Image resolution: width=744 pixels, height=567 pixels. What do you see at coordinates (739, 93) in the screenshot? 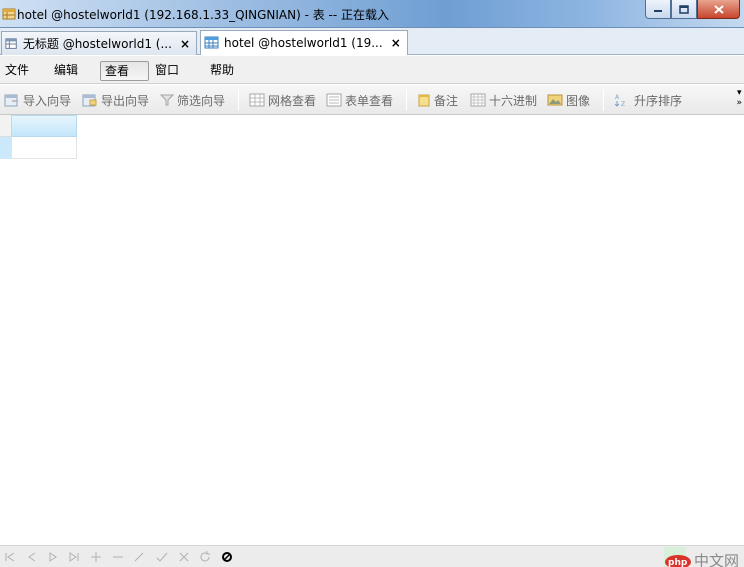
I see `chevron-down-icon: ▾` at bounding box center [739, 93].